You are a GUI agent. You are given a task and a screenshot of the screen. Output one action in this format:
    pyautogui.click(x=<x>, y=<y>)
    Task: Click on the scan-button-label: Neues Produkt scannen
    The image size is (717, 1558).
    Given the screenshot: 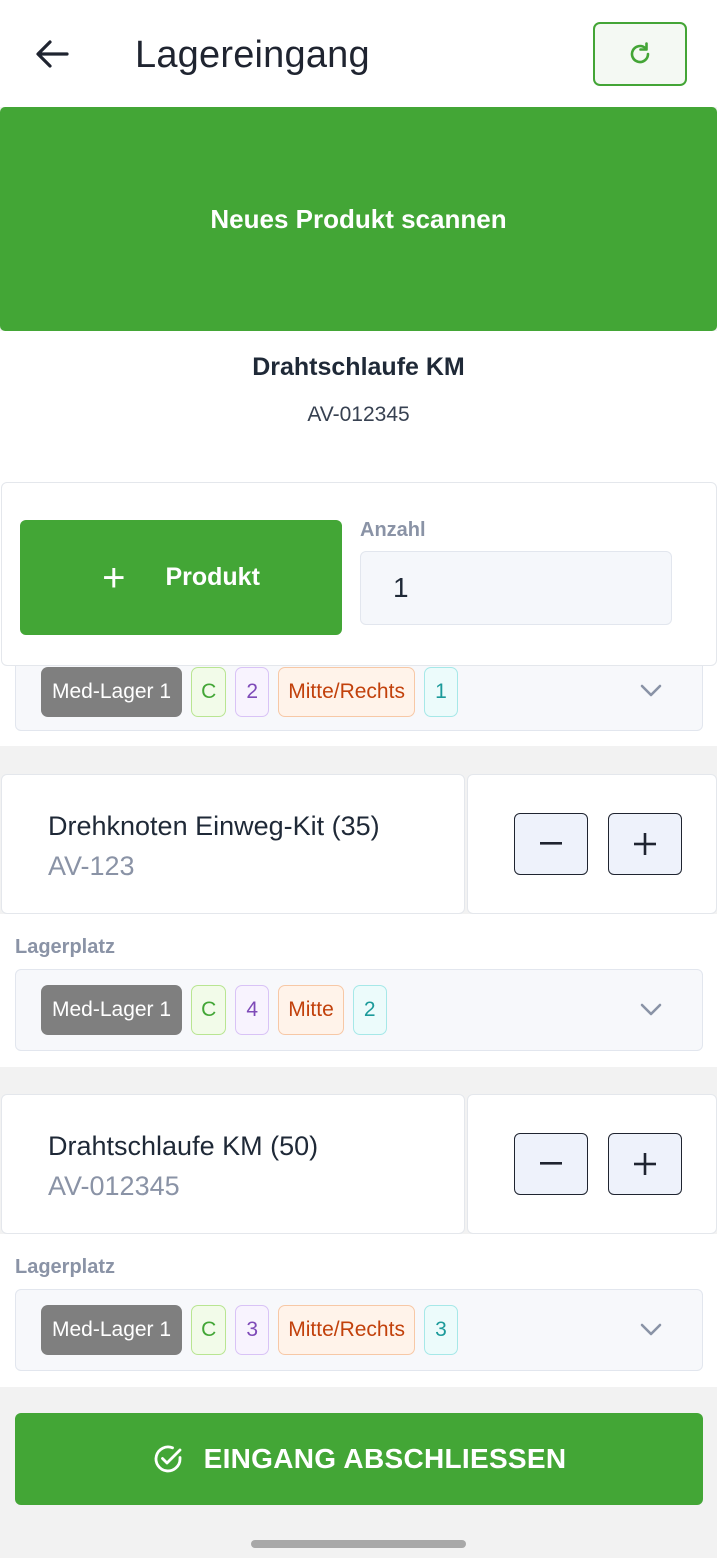 What is the action you would take?
    pyautogui.click(x=358, y=218)
    